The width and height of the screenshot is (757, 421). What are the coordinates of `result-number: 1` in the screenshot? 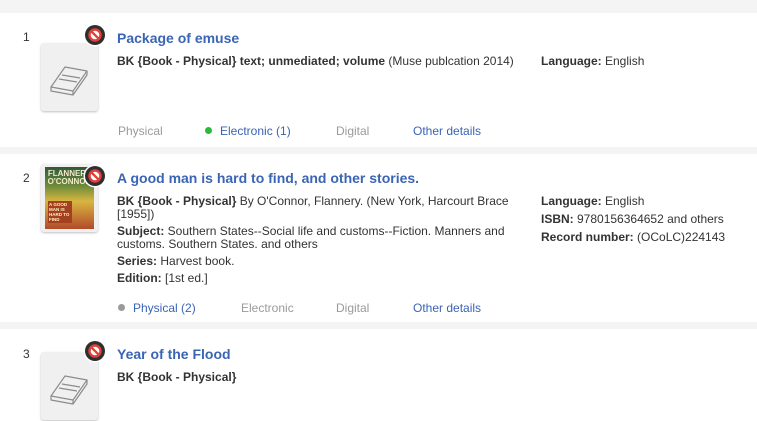 It's located at (26, 37).